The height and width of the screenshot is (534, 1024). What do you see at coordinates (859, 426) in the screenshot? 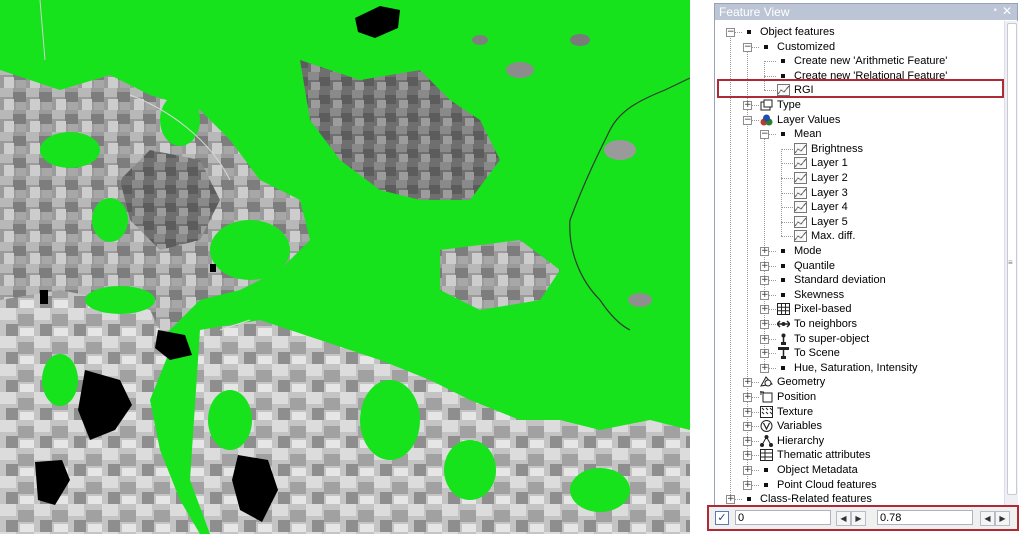
I see `tree-item-variables: + Variables` at bounding box center [859, 426].